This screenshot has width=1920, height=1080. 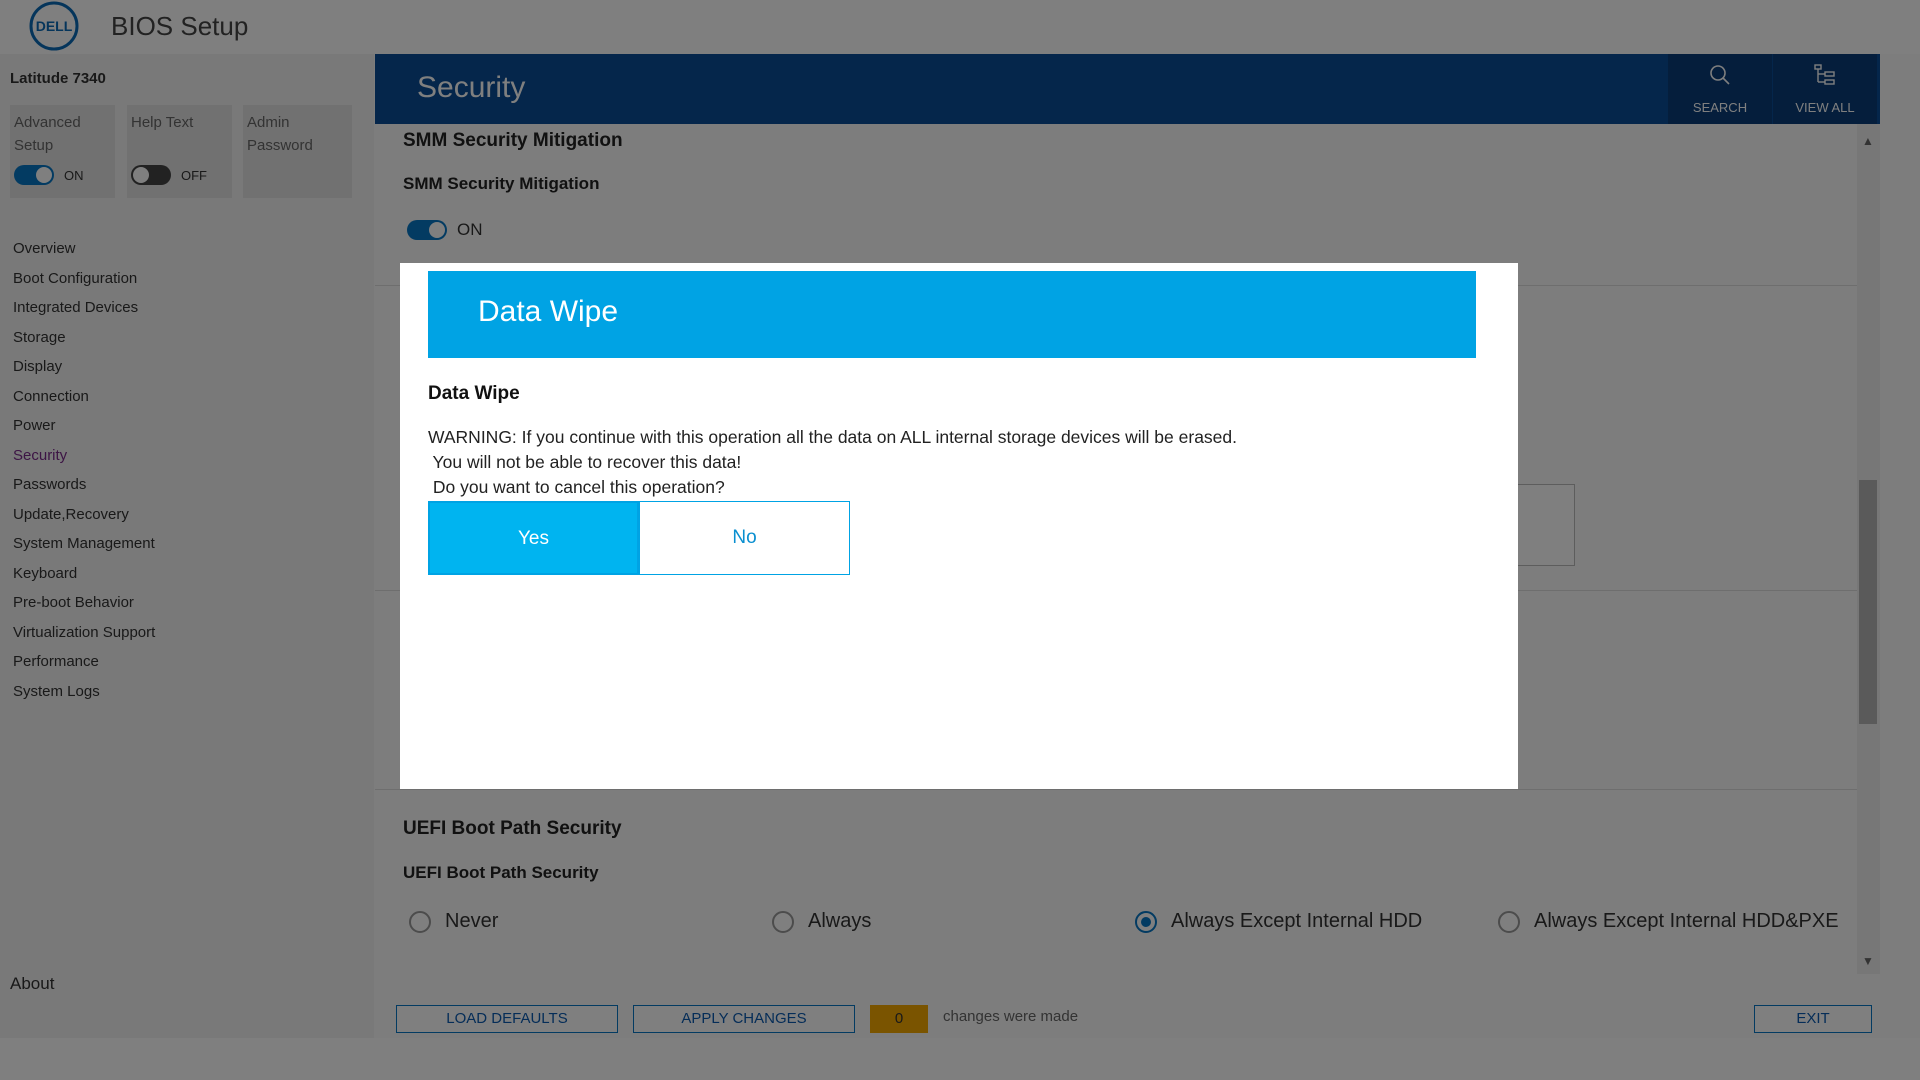 I want to click on dialog-title: Data Wipe, so click(x=548, y=311).